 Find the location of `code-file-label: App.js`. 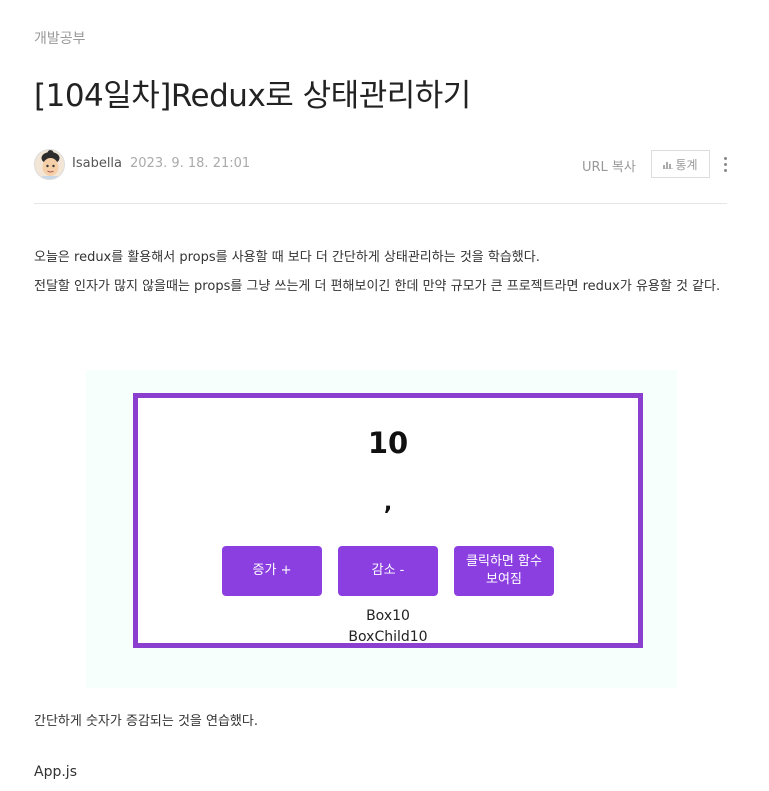

code-file-label: App.js is located at coordinates (55, 772).